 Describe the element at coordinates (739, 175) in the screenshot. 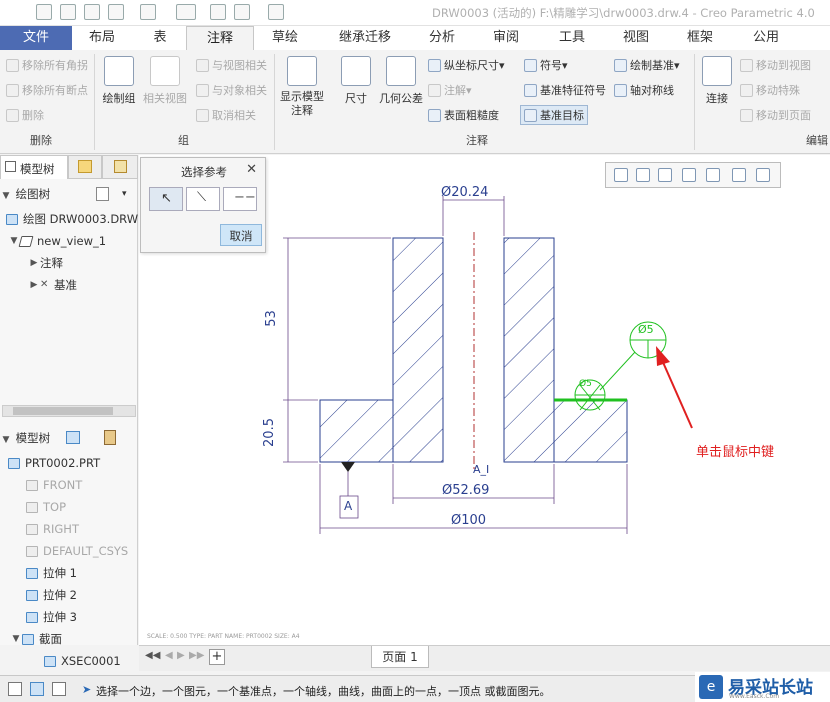

I see `sheet-icon` at that location.